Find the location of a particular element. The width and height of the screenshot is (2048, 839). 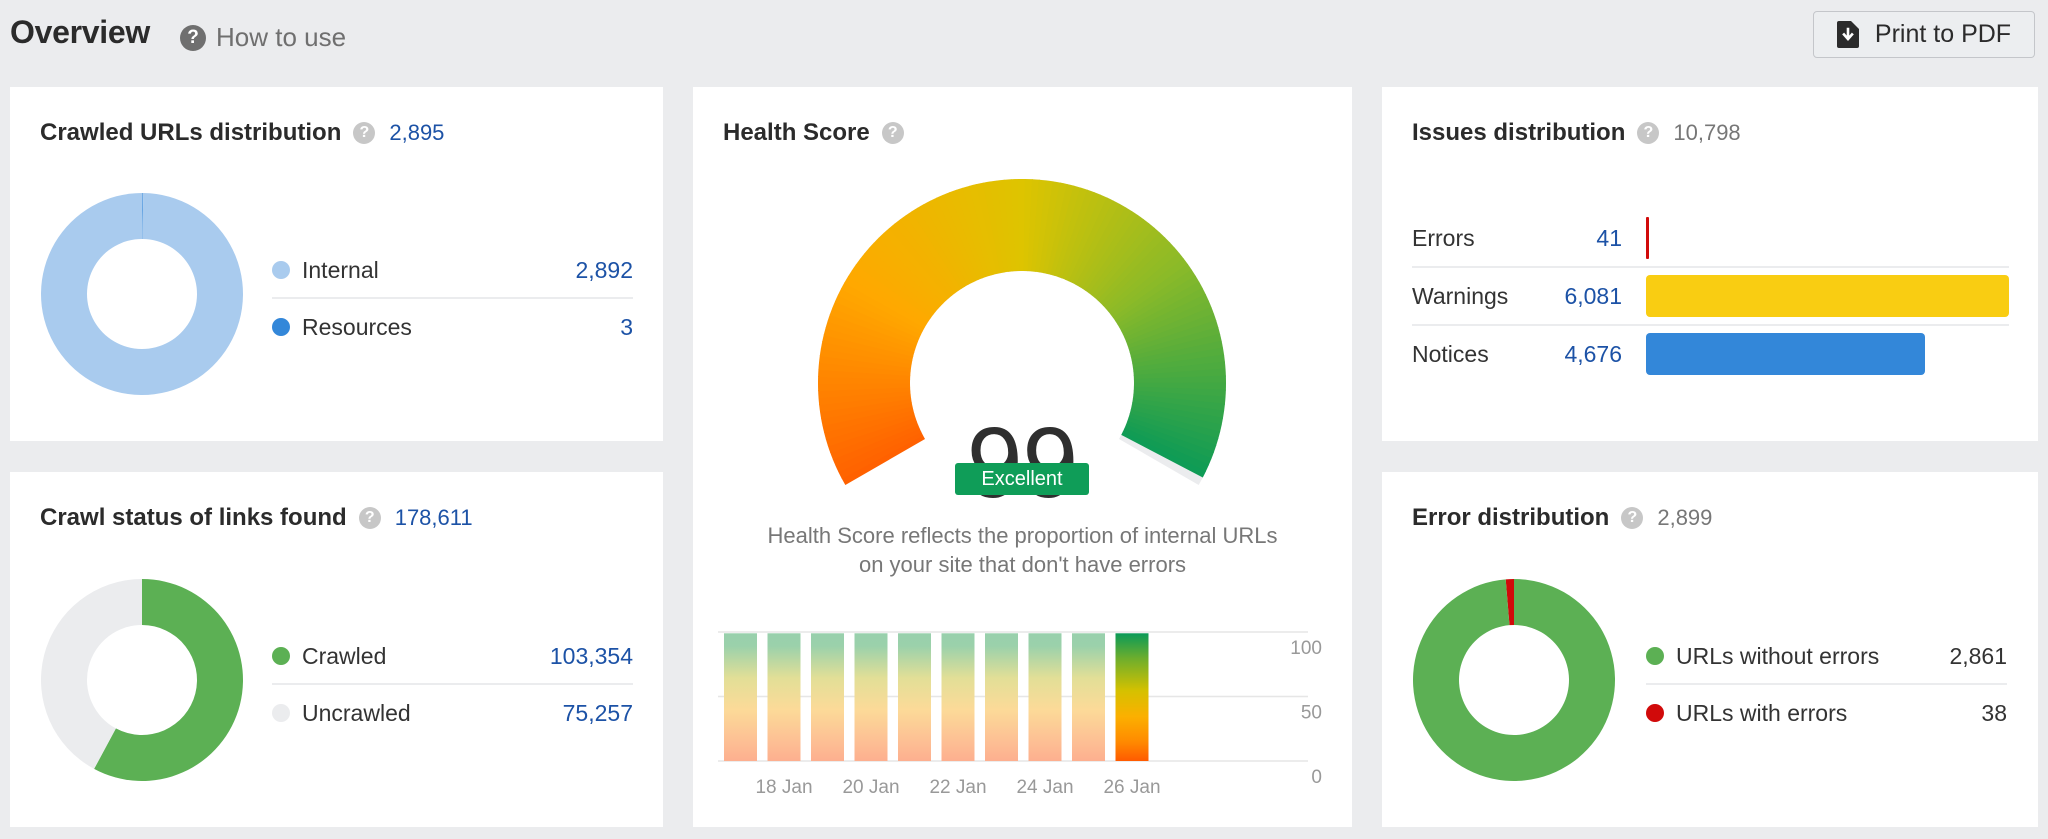

legend-value: 38 is located at coordinates (1994, 712).